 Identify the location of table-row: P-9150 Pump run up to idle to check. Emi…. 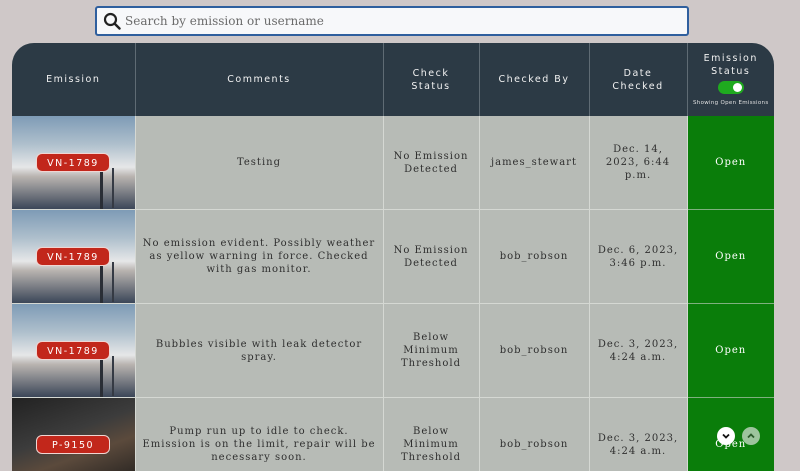
(393, 434).